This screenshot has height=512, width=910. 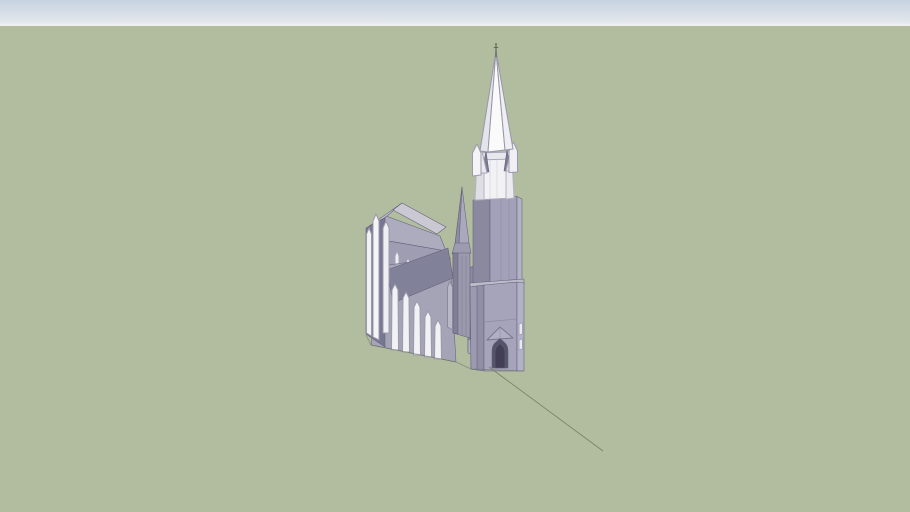 What do you see at coordinates (519, 239) in the screenshot?
I see `tower-belfry-chamfer` at bounding box center [519, 239].